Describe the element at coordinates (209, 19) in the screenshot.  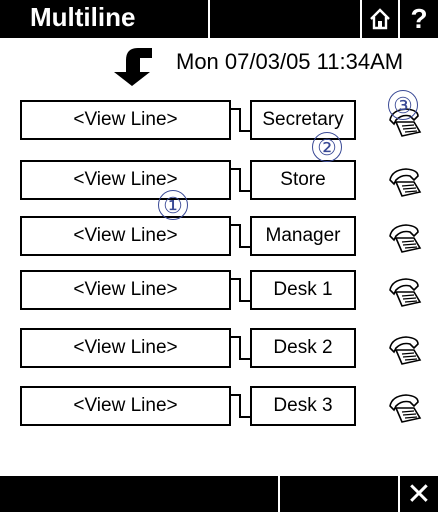
I see `header-divider` at that location.